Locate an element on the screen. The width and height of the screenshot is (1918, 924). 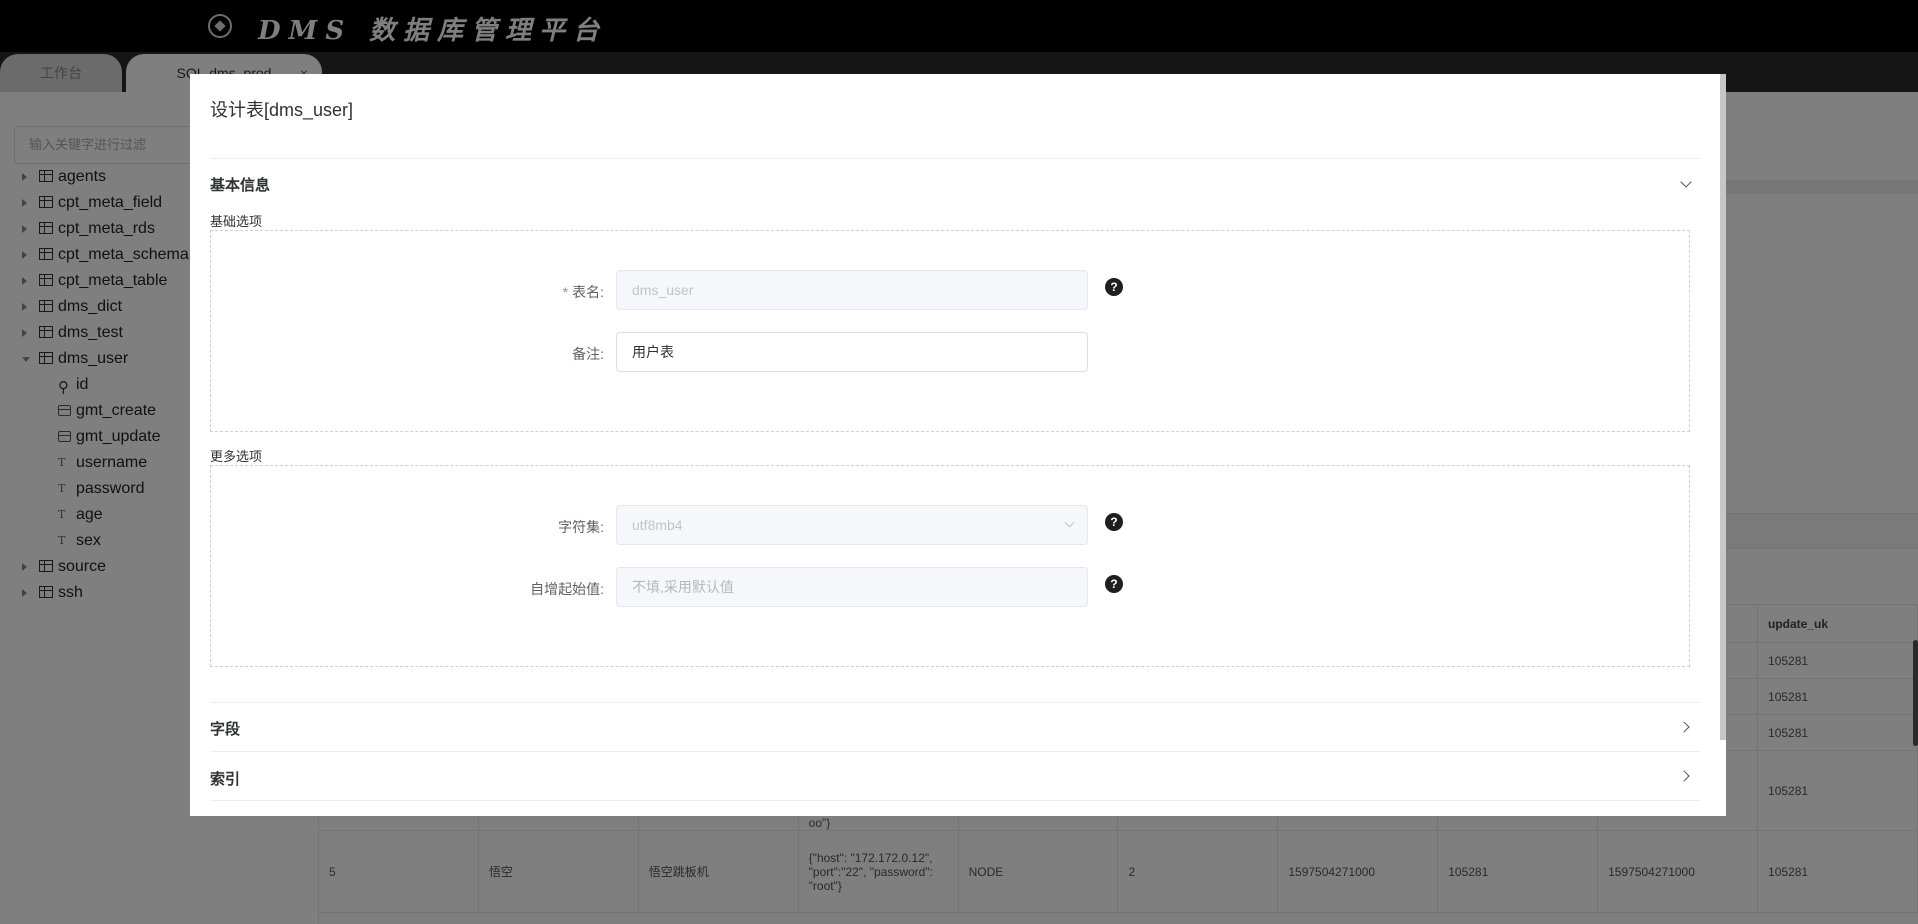
table-name-field: dms_user is located at coordinates (852, 290).